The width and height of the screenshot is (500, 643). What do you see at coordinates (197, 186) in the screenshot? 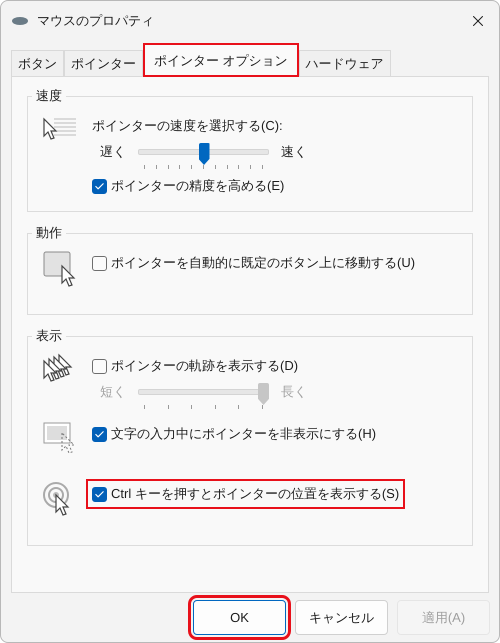
I see `checkbox-label: ポインターの精度を高める(E)` at bounding box center [197, 186].